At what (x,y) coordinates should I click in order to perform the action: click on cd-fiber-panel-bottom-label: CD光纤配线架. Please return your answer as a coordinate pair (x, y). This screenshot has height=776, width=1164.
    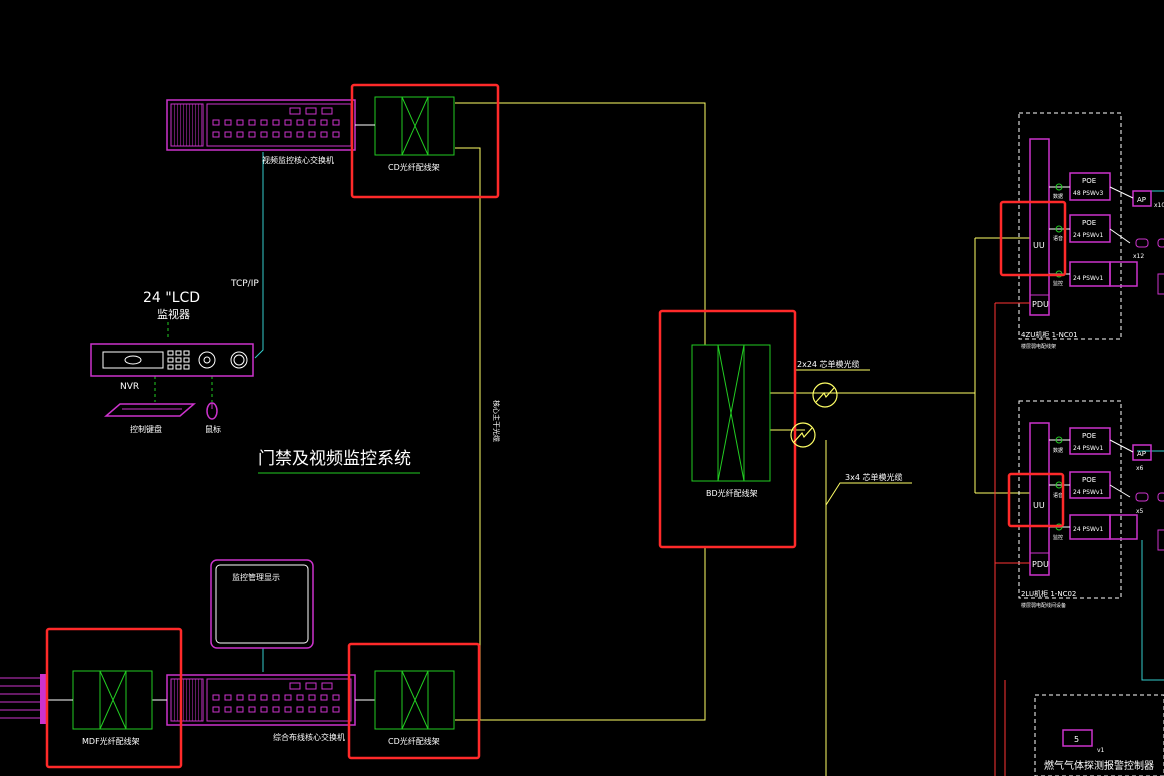
    Looking at the image, I should click on (414, 741).